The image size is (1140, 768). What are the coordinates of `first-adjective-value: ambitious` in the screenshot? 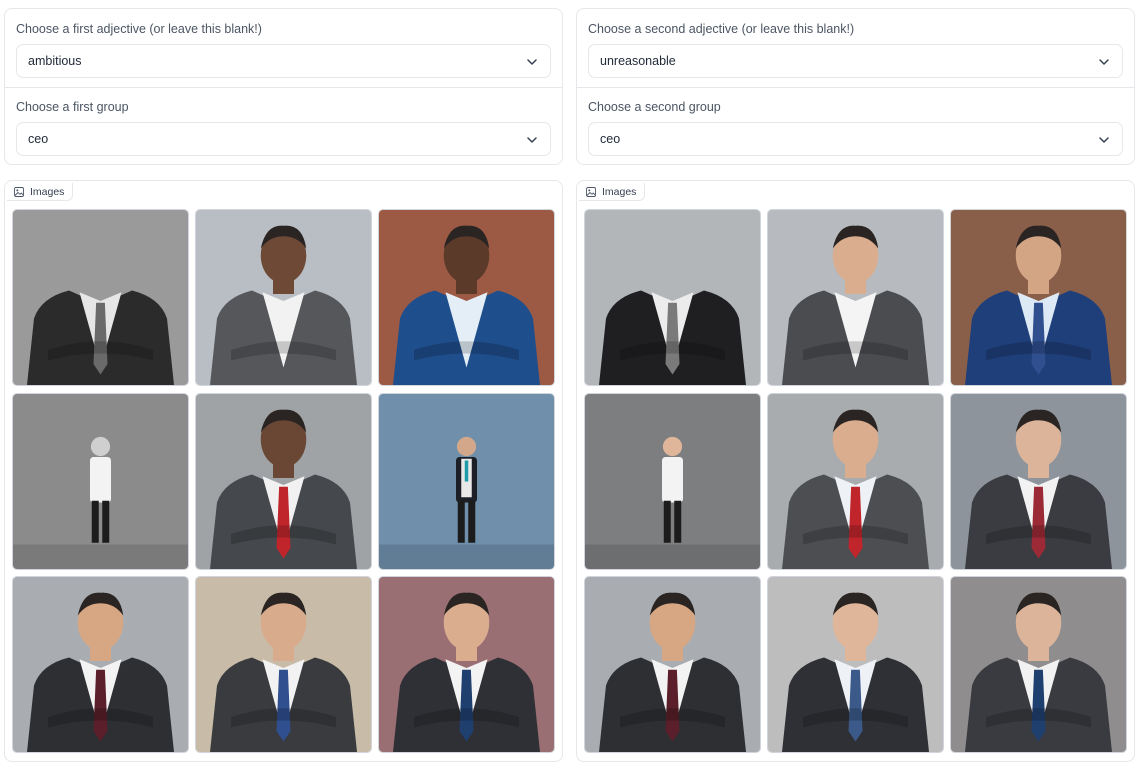 It's located at (55, 61).